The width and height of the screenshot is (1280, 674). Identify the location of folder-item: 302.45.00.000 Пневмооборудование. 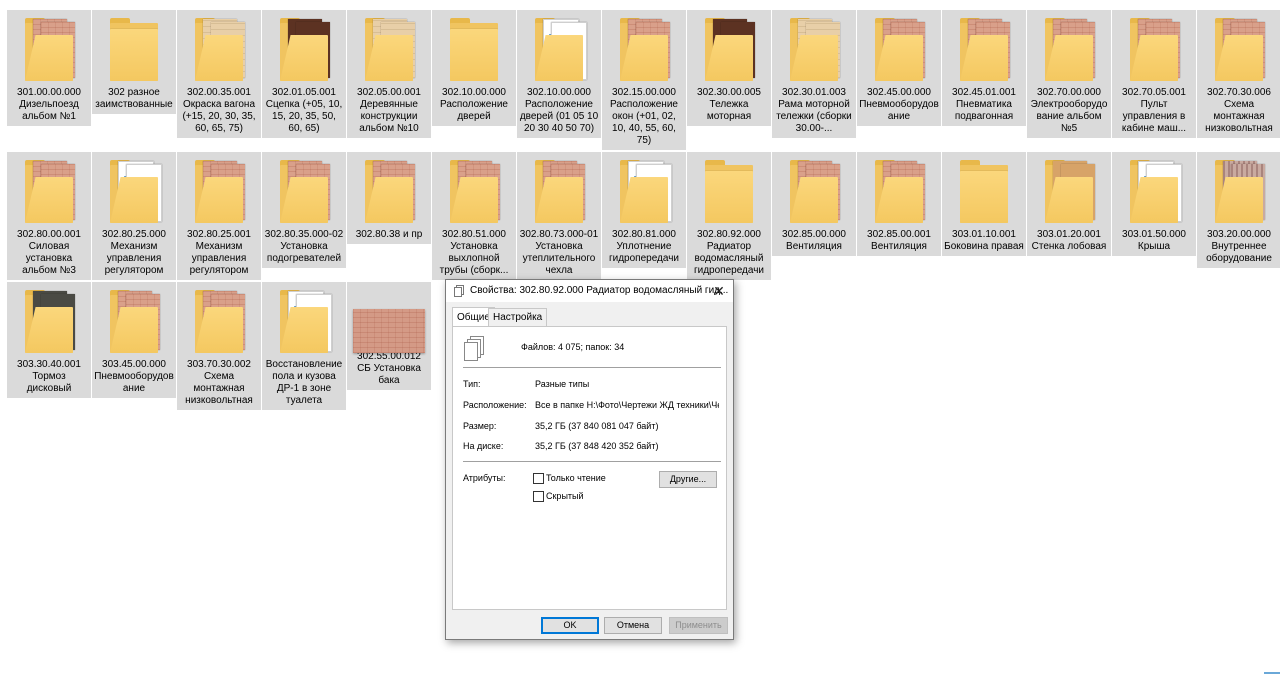
(899, 68).